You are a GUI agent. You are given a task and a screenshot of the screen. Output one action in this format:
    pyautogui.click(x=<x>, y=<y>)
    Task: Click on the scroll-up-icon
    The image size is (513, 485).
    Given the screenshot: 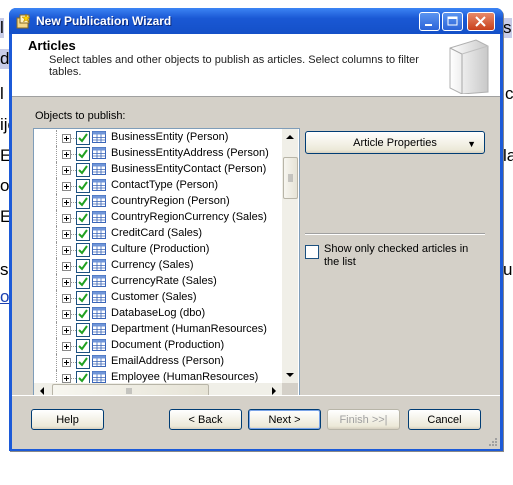 What is the action you would take?
    pyautogui.click(x=290, y=137)
    